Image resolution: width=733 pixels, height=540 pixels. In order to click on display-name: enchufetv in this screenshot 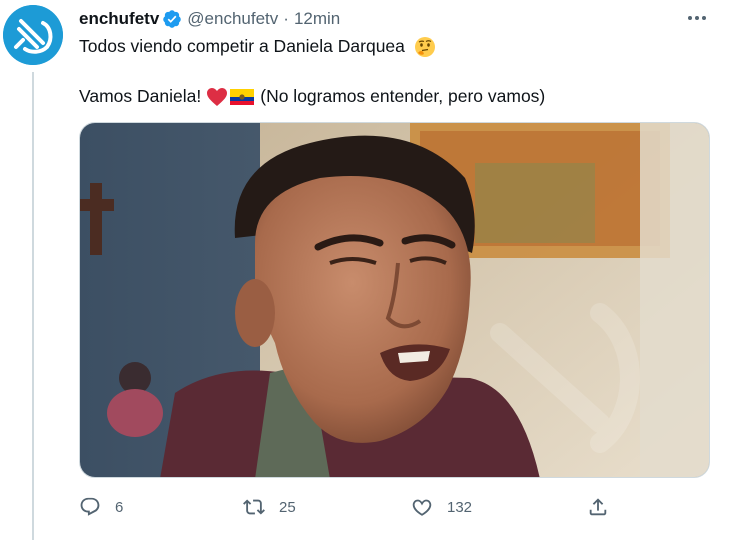, I will do `click(119, 19)`.